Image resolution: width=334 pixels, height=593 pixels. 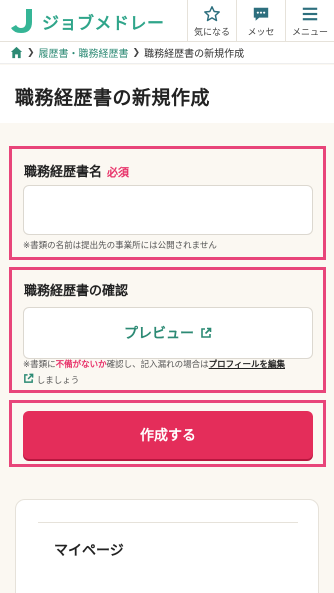 I want to click on preview-button: プレビュー, so click(x=168, y=333).